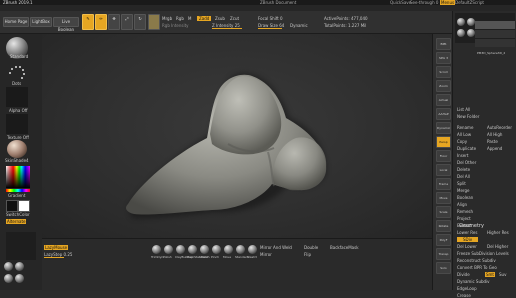 The image size is (516, 298). I want to click on mirror-and-weld-button: Mirror And Weld, so click(276, 247).